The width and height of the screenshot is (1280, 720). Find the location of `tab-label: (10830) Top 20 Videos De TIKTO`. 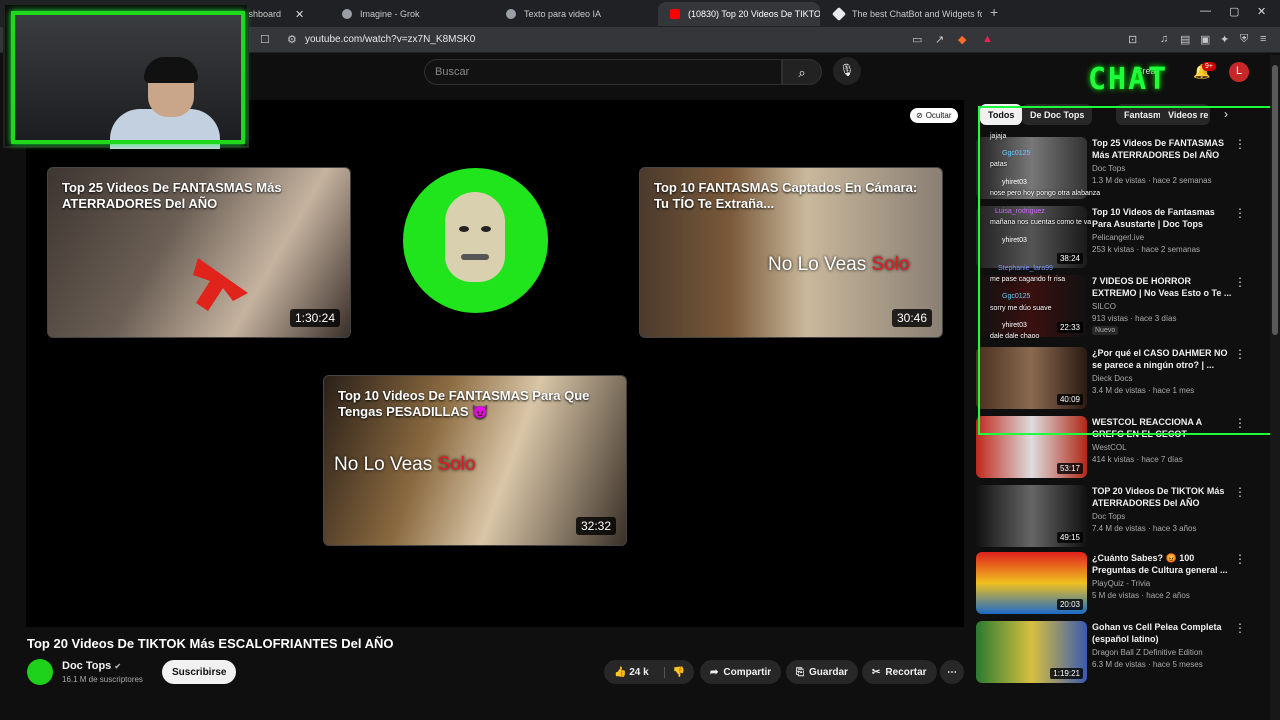

tab-label: (10830) Top 20 Videos De TIKTO is located at coordinates (754, 14).